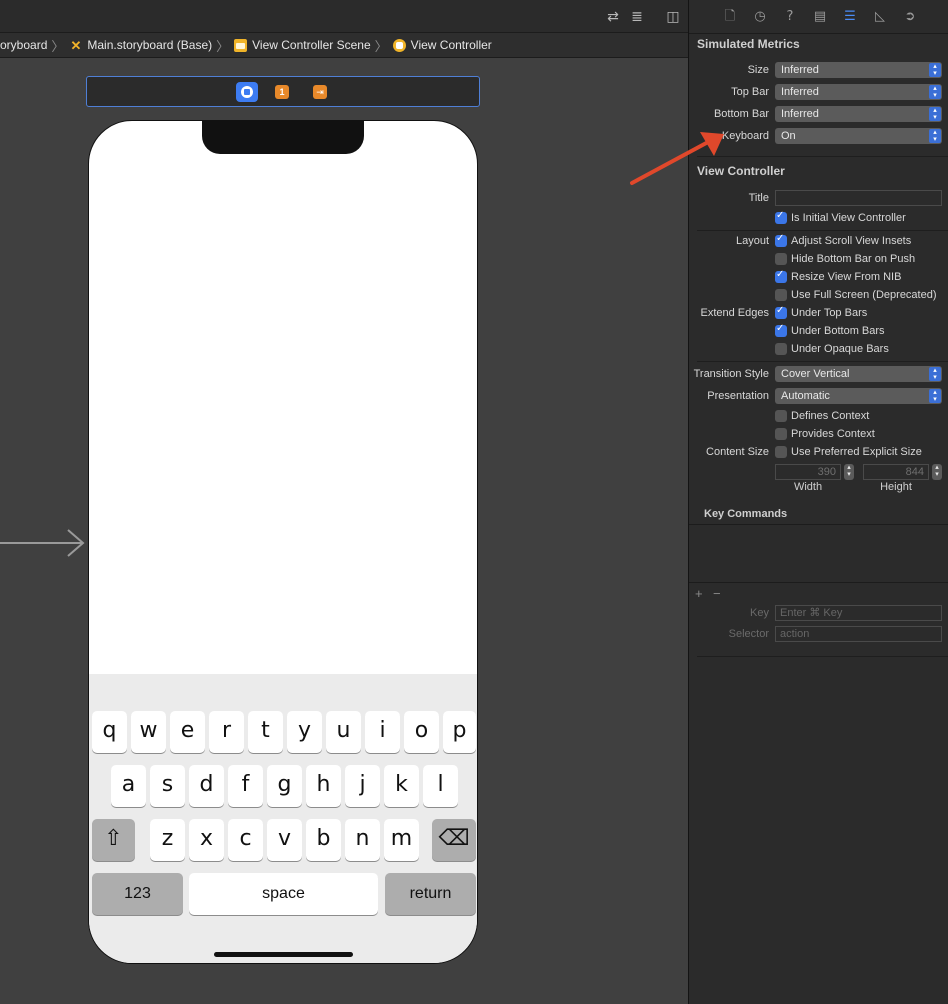 Image resolution: width=948 pixels, height=1004 pixels. What do you see at coordinates (858, 374) in the screenshot?
I see `transition-style-popup: Cover Vertical ▴ ▾` at bounding box center [858, 374].